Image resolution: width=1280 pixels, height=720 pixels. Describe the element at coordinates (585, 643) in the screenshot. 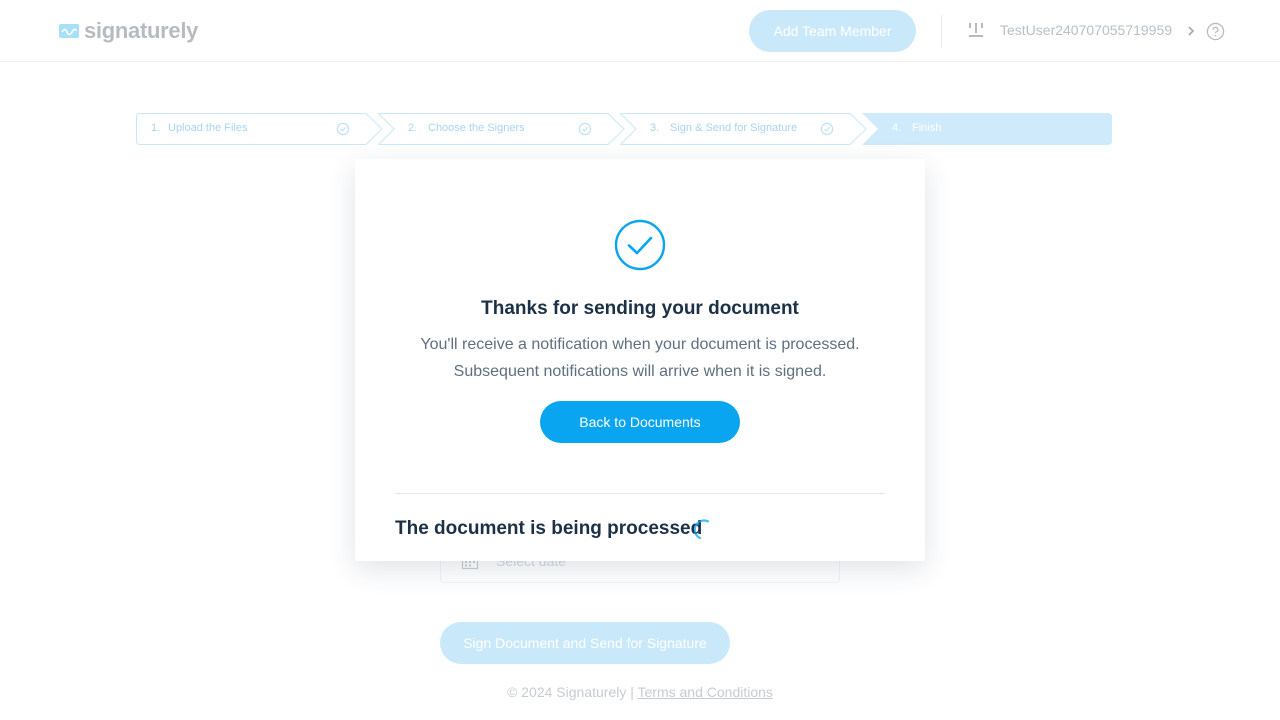

I see `sign-and-send-button: Sign Document and Send for Signature` at that location.